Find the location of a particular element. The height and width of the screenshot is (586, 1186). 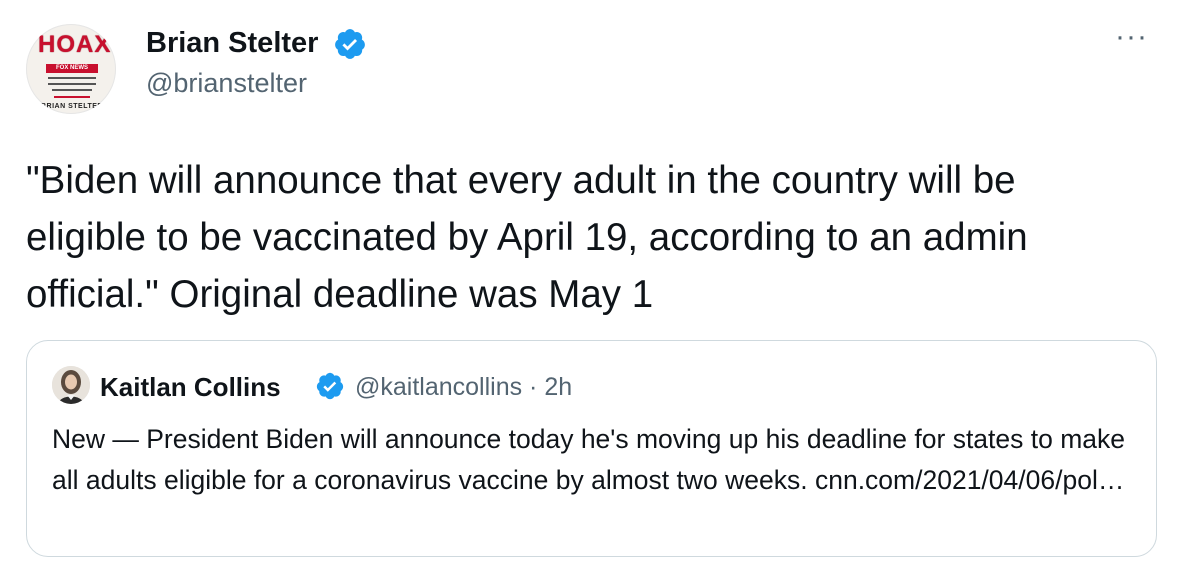

author-display-name: Brian Stelter is located at coordinates (232, 43).